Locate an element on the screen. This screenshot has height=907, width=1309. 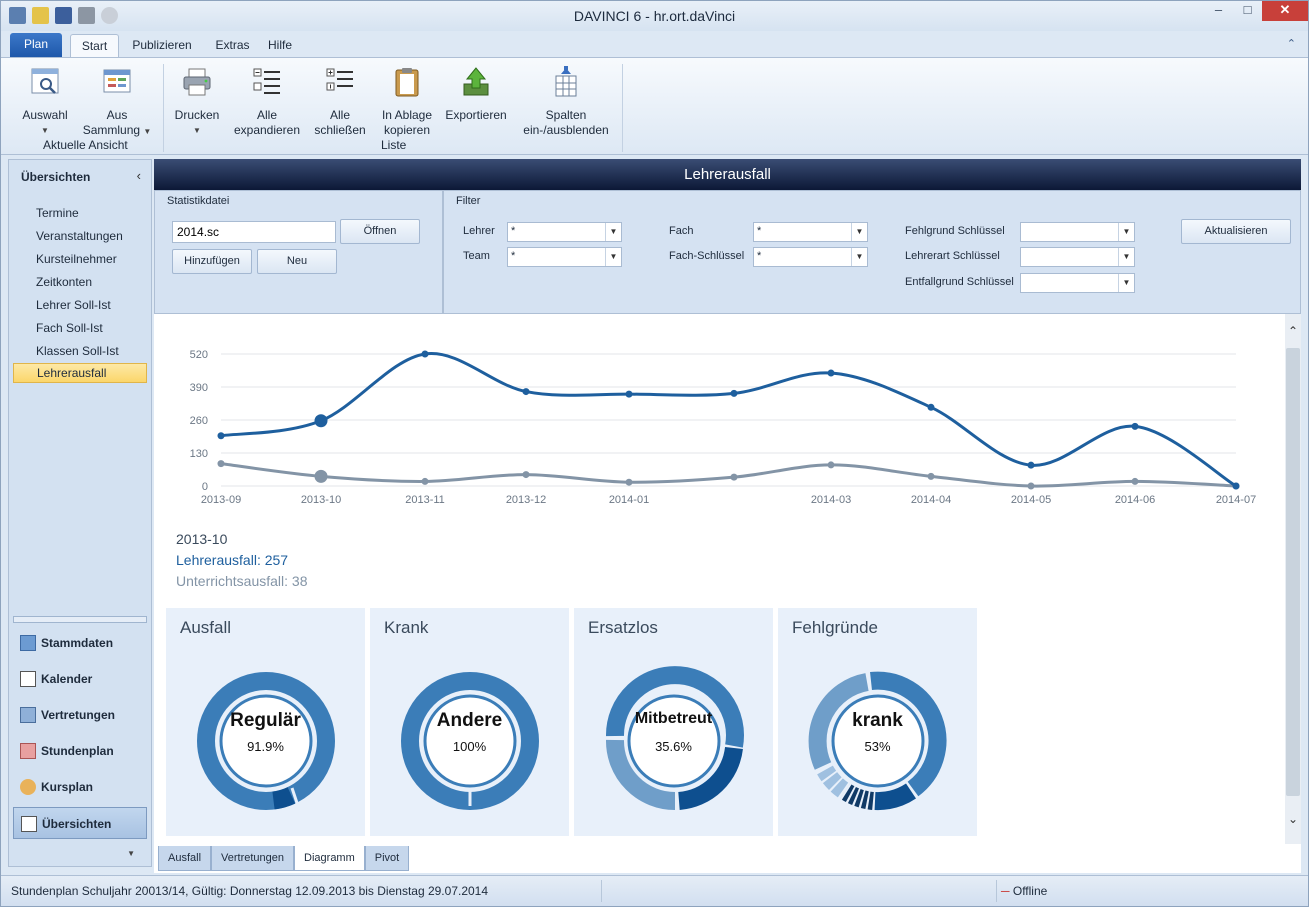
fach-schluessel-label: Fach-Schlüssel is located at coordinates (707, 256).